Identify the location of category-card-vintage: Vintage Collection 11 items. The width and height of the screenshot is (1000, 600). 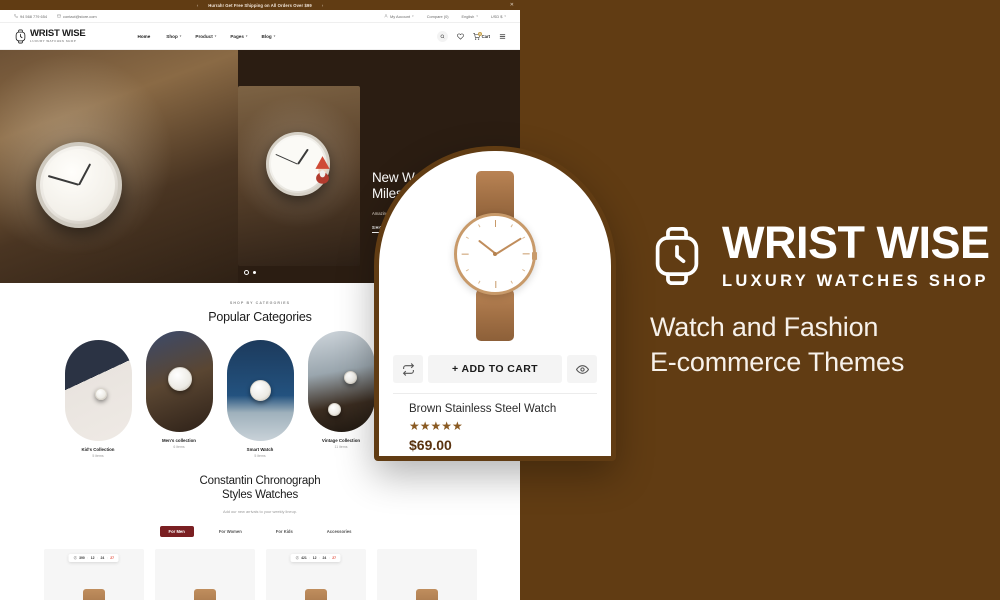
(341, 390).